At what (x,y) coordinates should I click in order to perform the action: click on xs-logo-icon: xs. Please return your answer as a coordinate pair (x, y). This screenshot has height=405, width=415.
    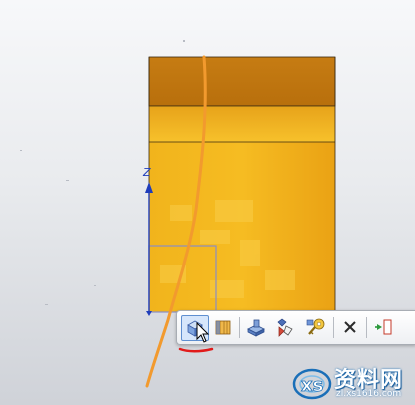
    Looking at the image, I should click on (312, 384).